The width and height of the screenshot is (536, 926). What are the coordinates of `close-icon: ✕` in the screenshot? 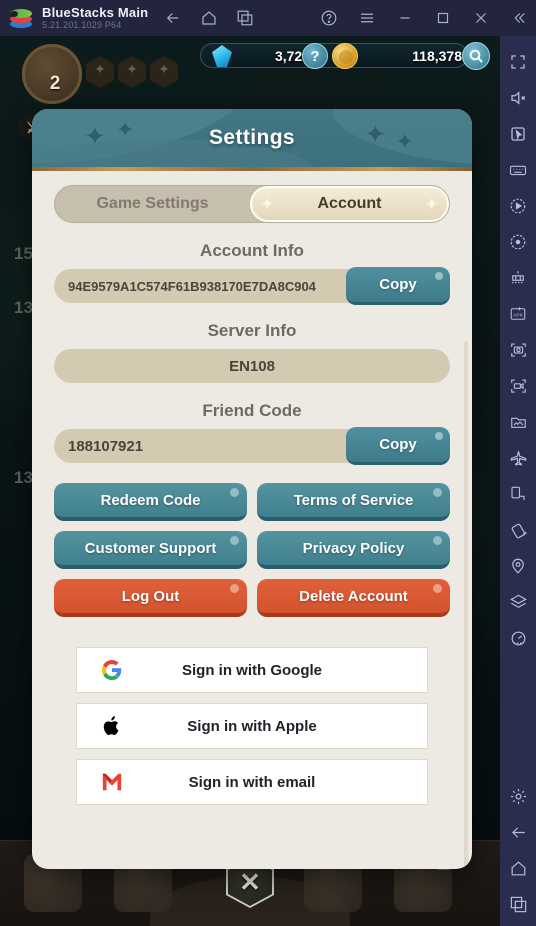 It's located at (250, 882).